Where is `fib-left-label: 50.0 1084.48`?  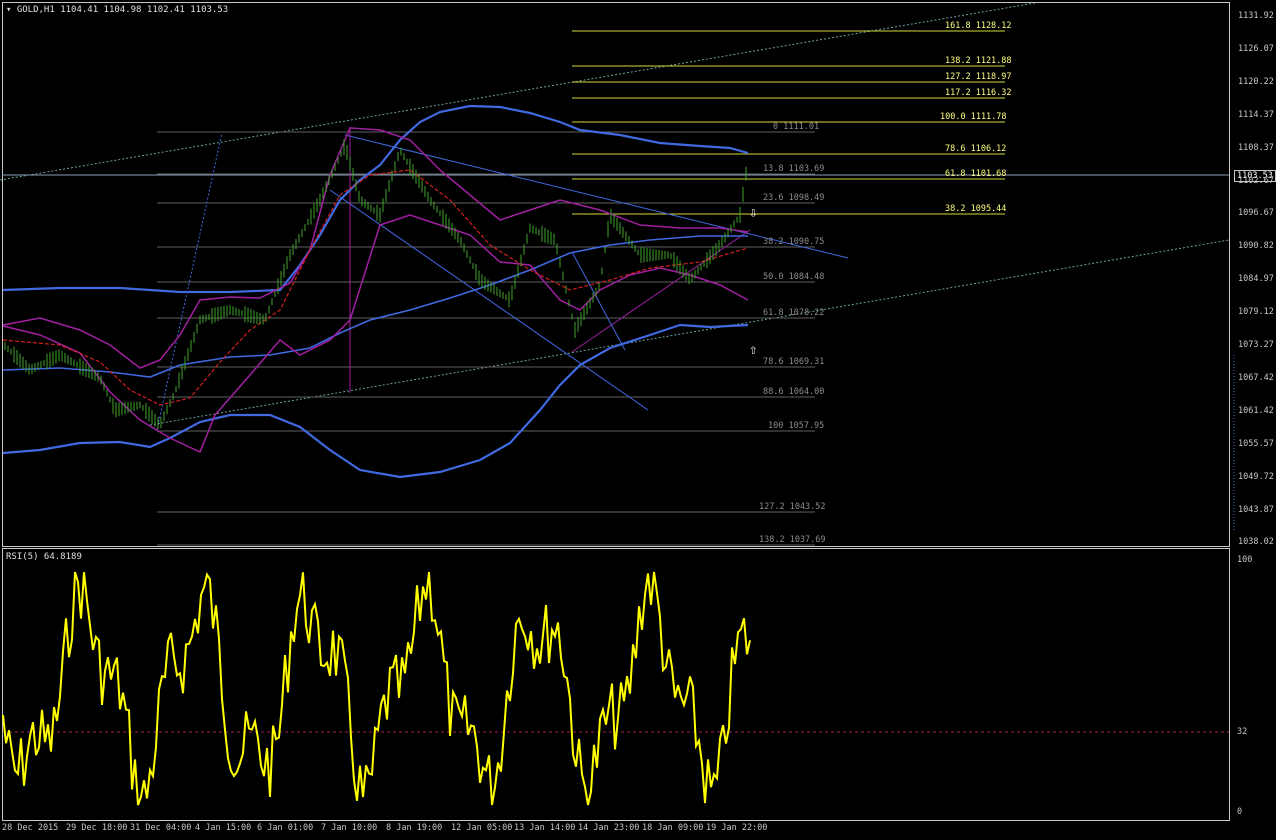 fib-left-label: 50.0 1084.48 is located at coordinates (794, 277).